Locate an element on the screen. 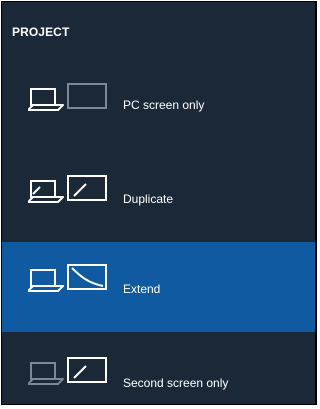 The image size is (320, 409). panel-border is located at coordinates (316, 203).